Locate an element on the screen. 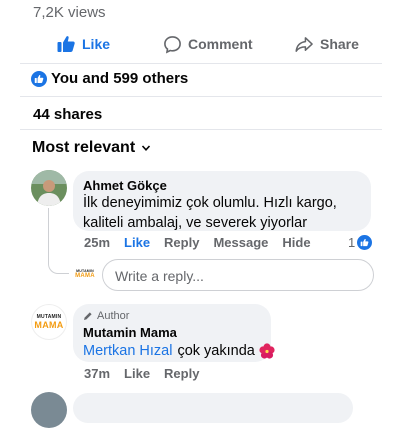  comment-reaction-count: 1 is located at coordinates (360, 242).